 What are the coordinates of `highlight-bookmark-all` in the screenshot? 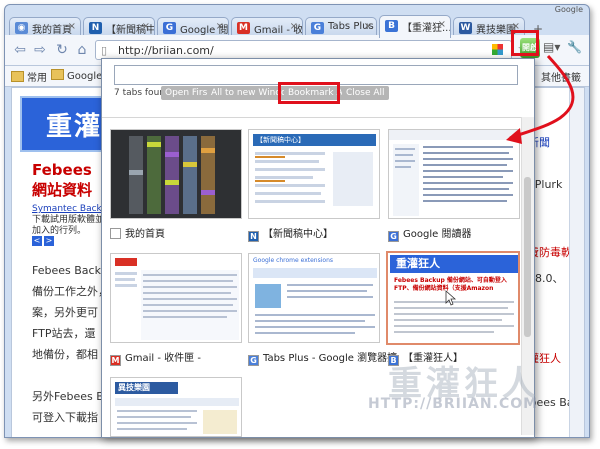 It's located at (309, 93).